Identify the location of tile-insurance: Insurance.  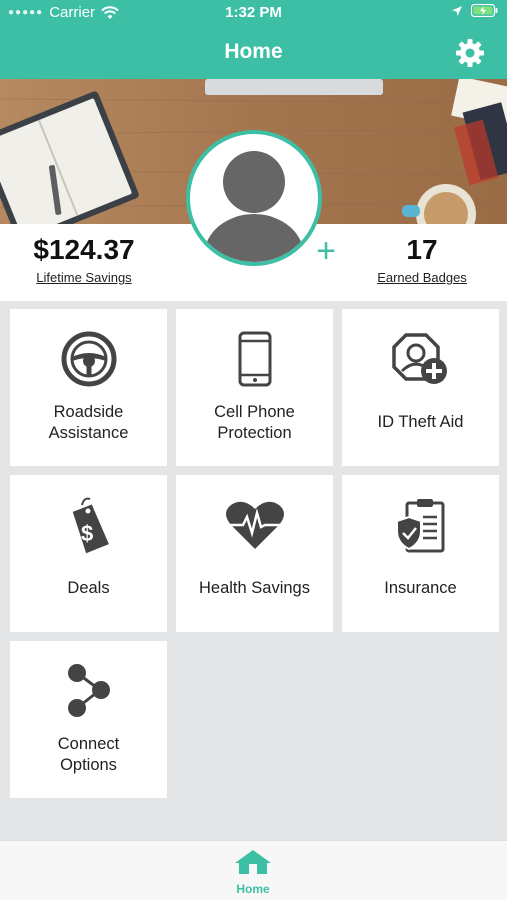
(420, 553).